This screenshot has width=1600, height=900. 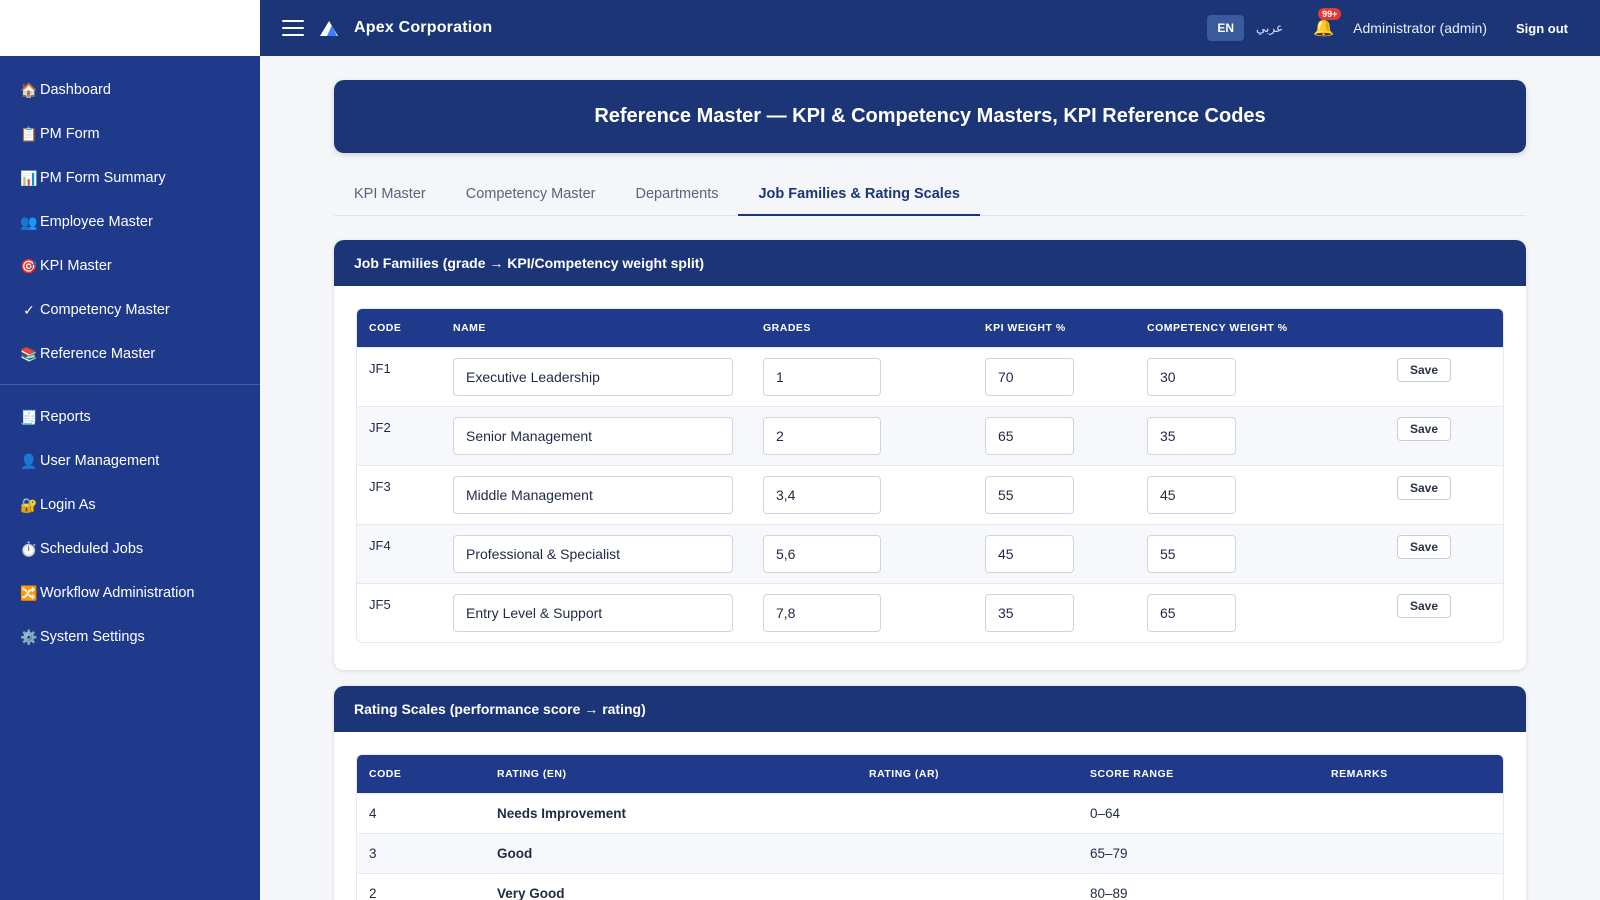 I want to click on check-icon: ✓, so click(x=29, y=309).